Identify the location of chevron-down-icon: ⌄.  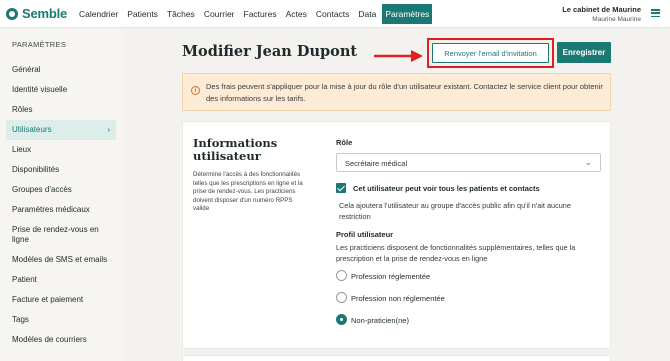
(588, 162).